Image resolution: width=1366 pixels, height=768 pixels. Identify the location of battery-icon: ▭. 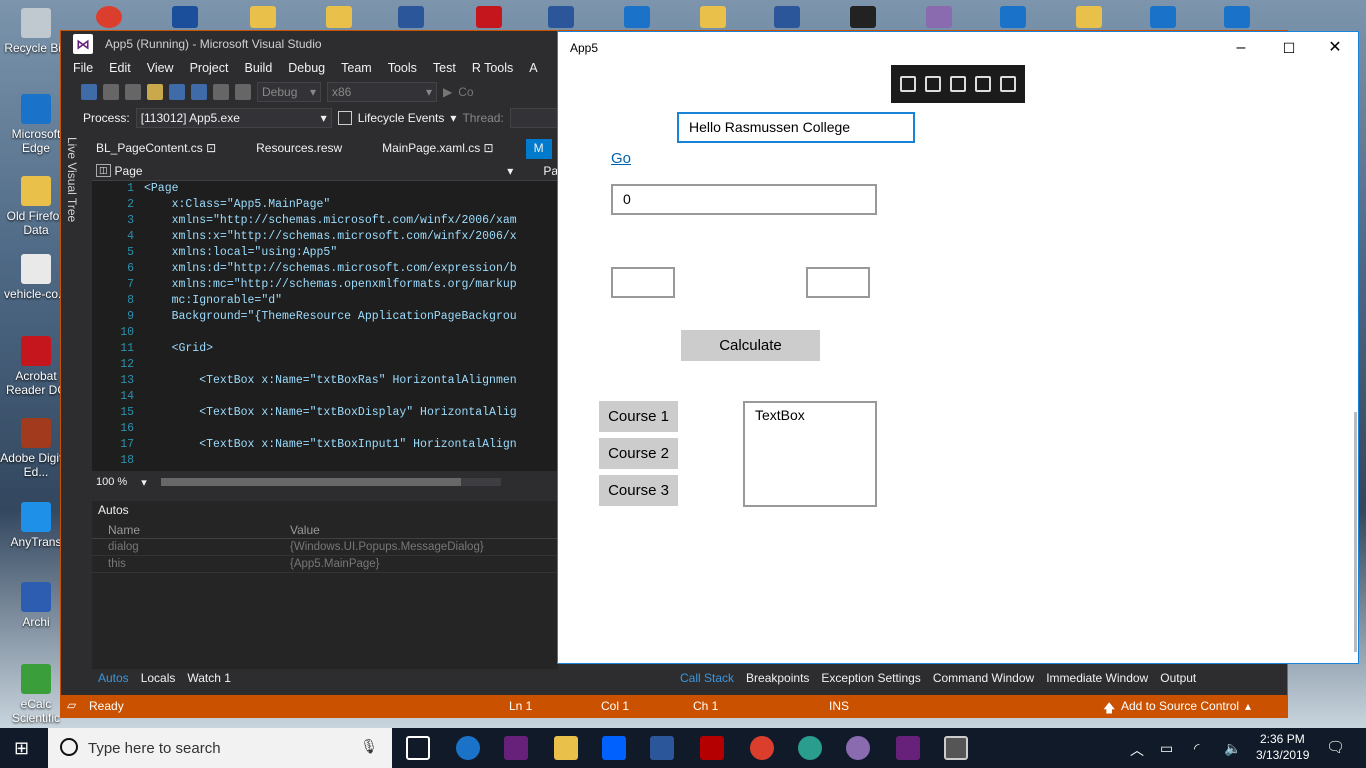
(1166, 748).